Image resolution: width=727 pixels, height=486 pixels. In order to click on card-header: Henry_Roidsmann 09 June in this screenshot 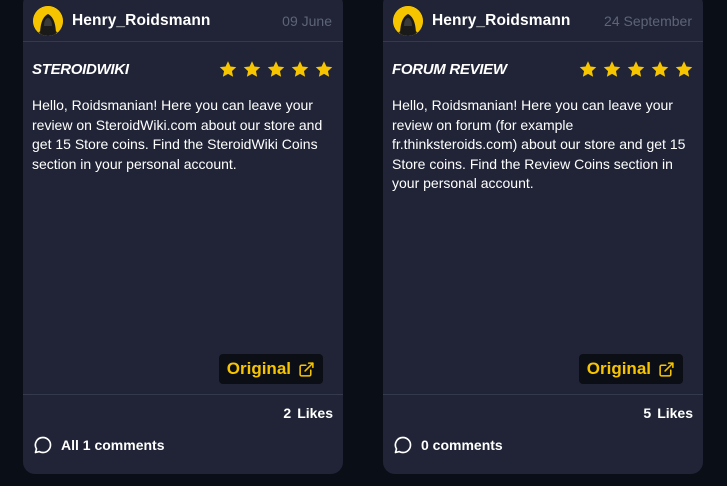, I will do `click(183, 21)`.